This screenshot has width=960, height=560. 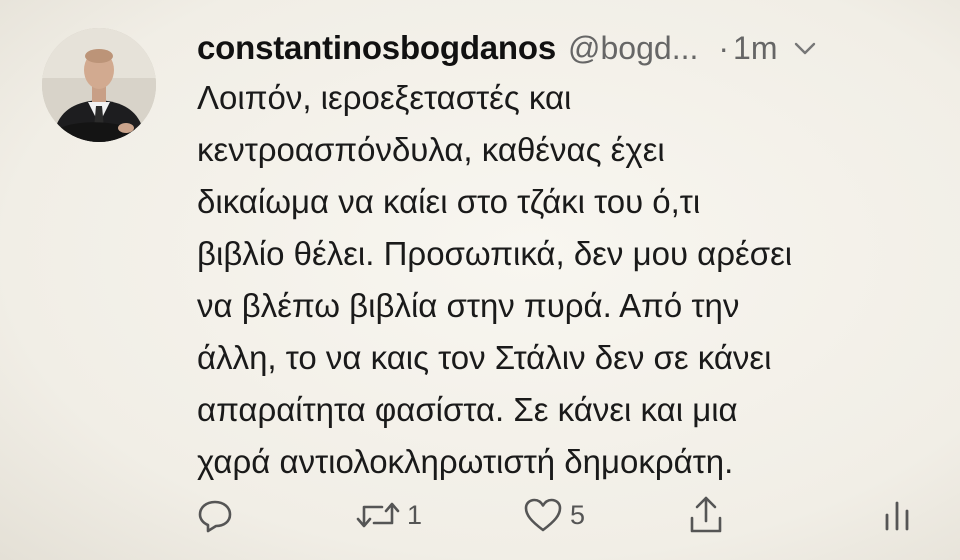 I want to click on avatar, so click(x=99, y=85).